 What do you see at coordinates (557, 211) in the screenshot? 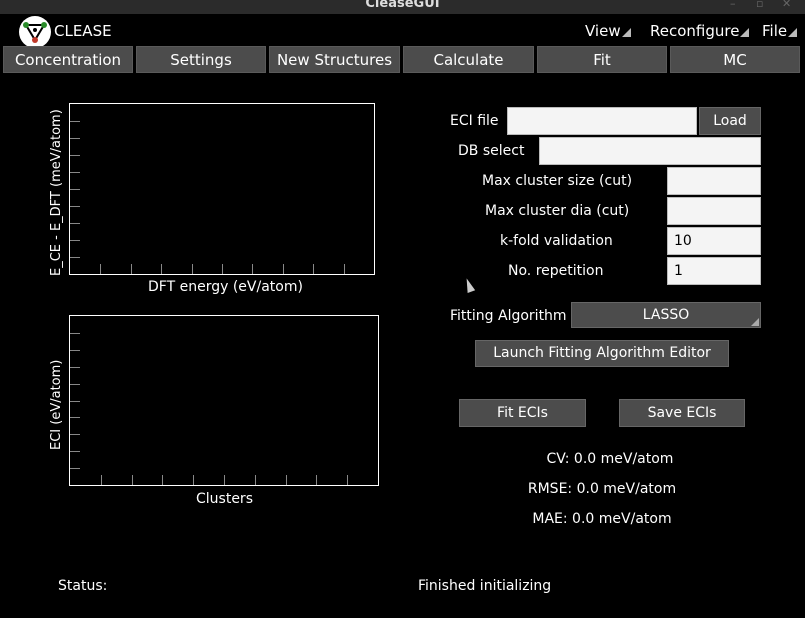
I see `max-cluster-dia-label: Max cluster dia (cut)` at bounding box center [557, 211].